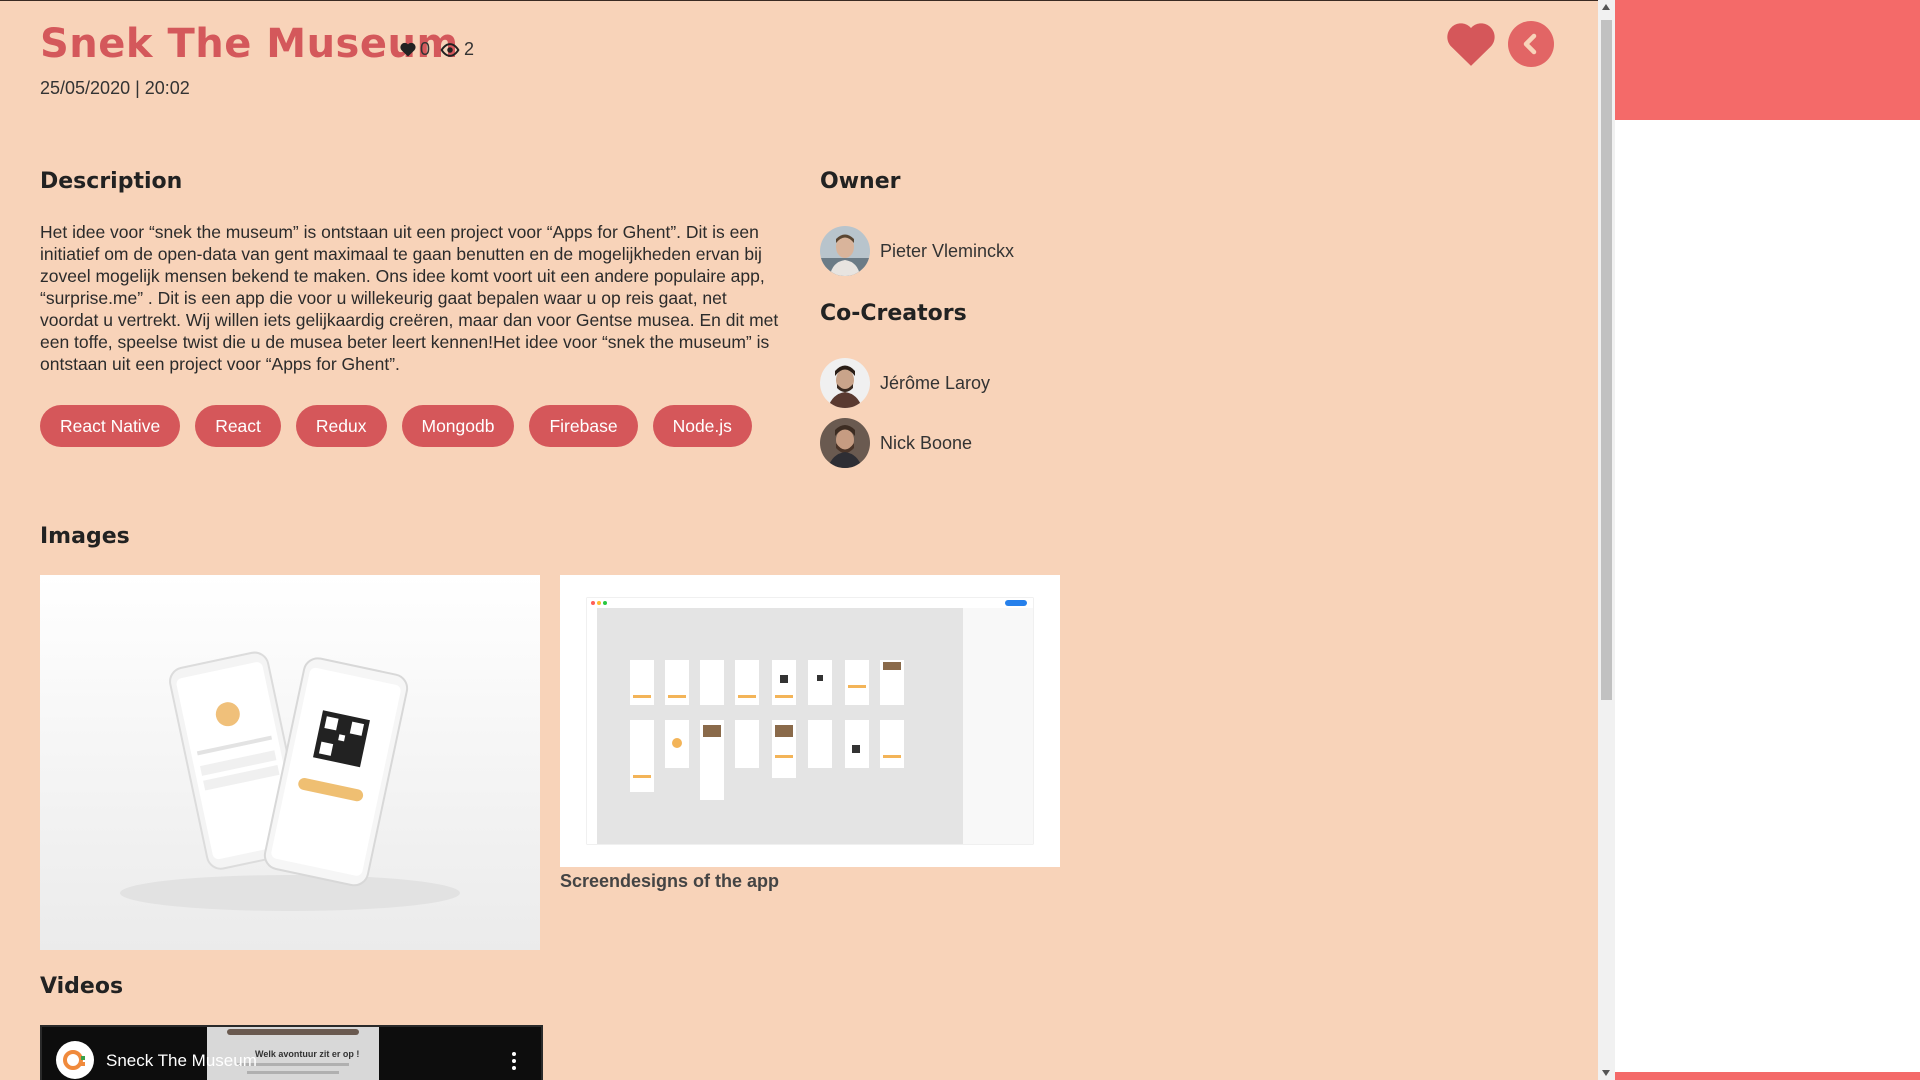 Image resolution: width=1920 pixels, height=1080 pixels. I want to click on page-actions, so click(1500, 44).